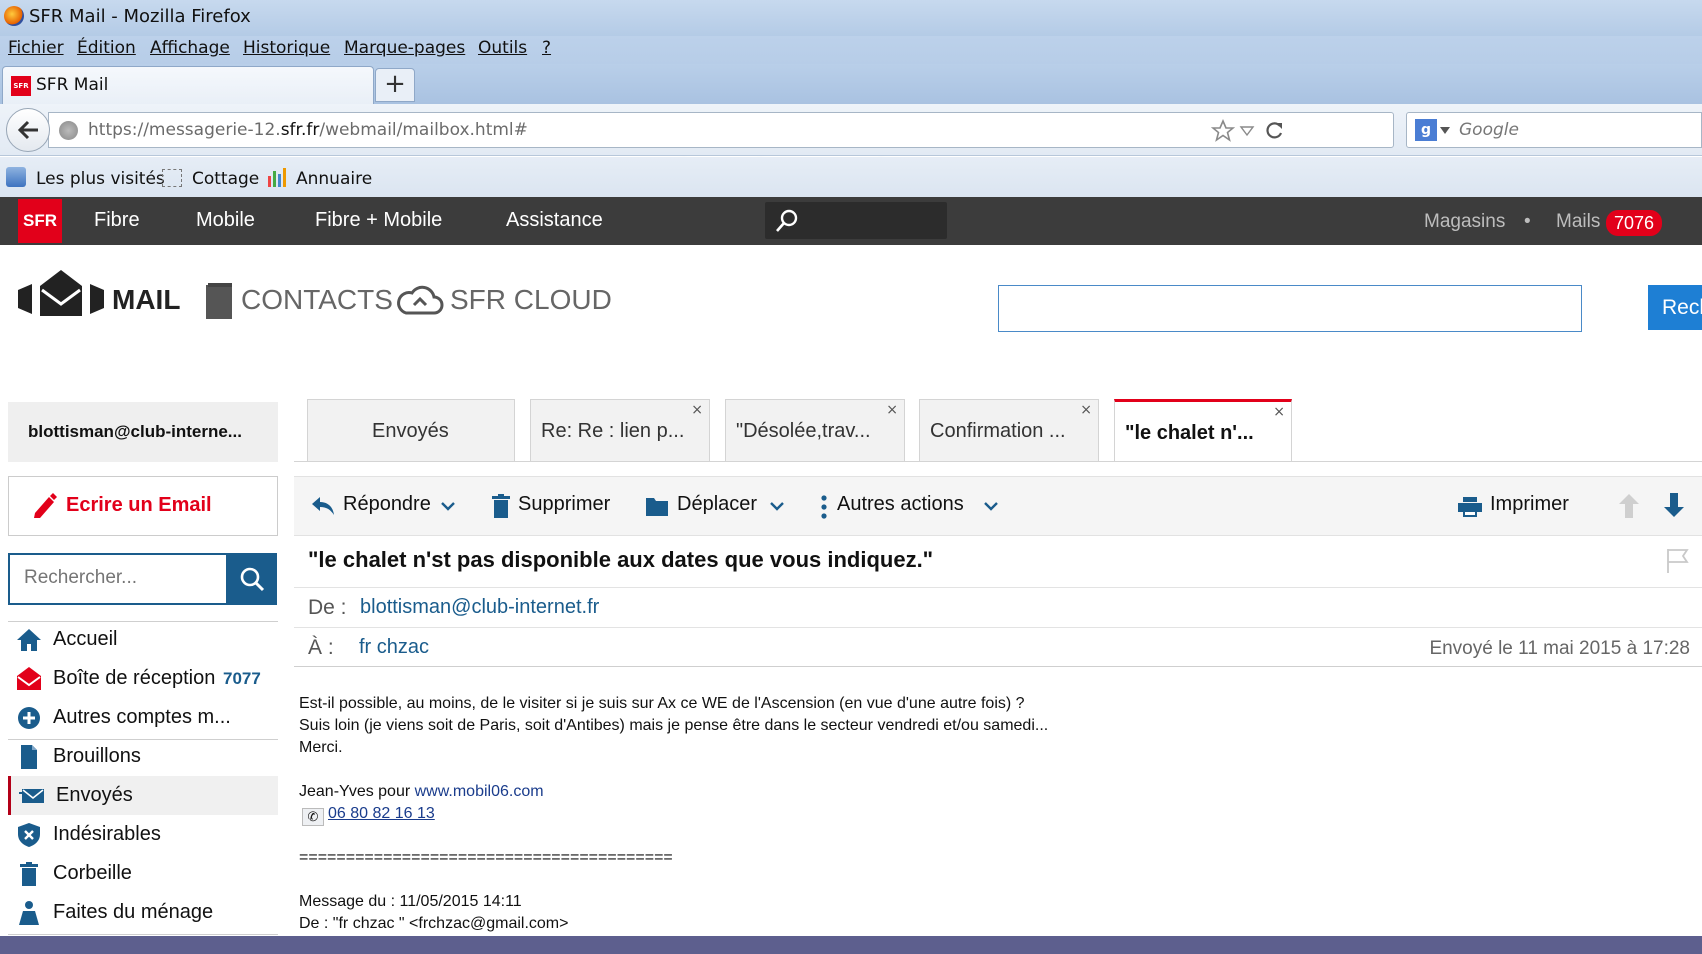  Describe the element at coordinates (190, 48) in the screenshot. I see `menu-affichage: Affichage` at that location.